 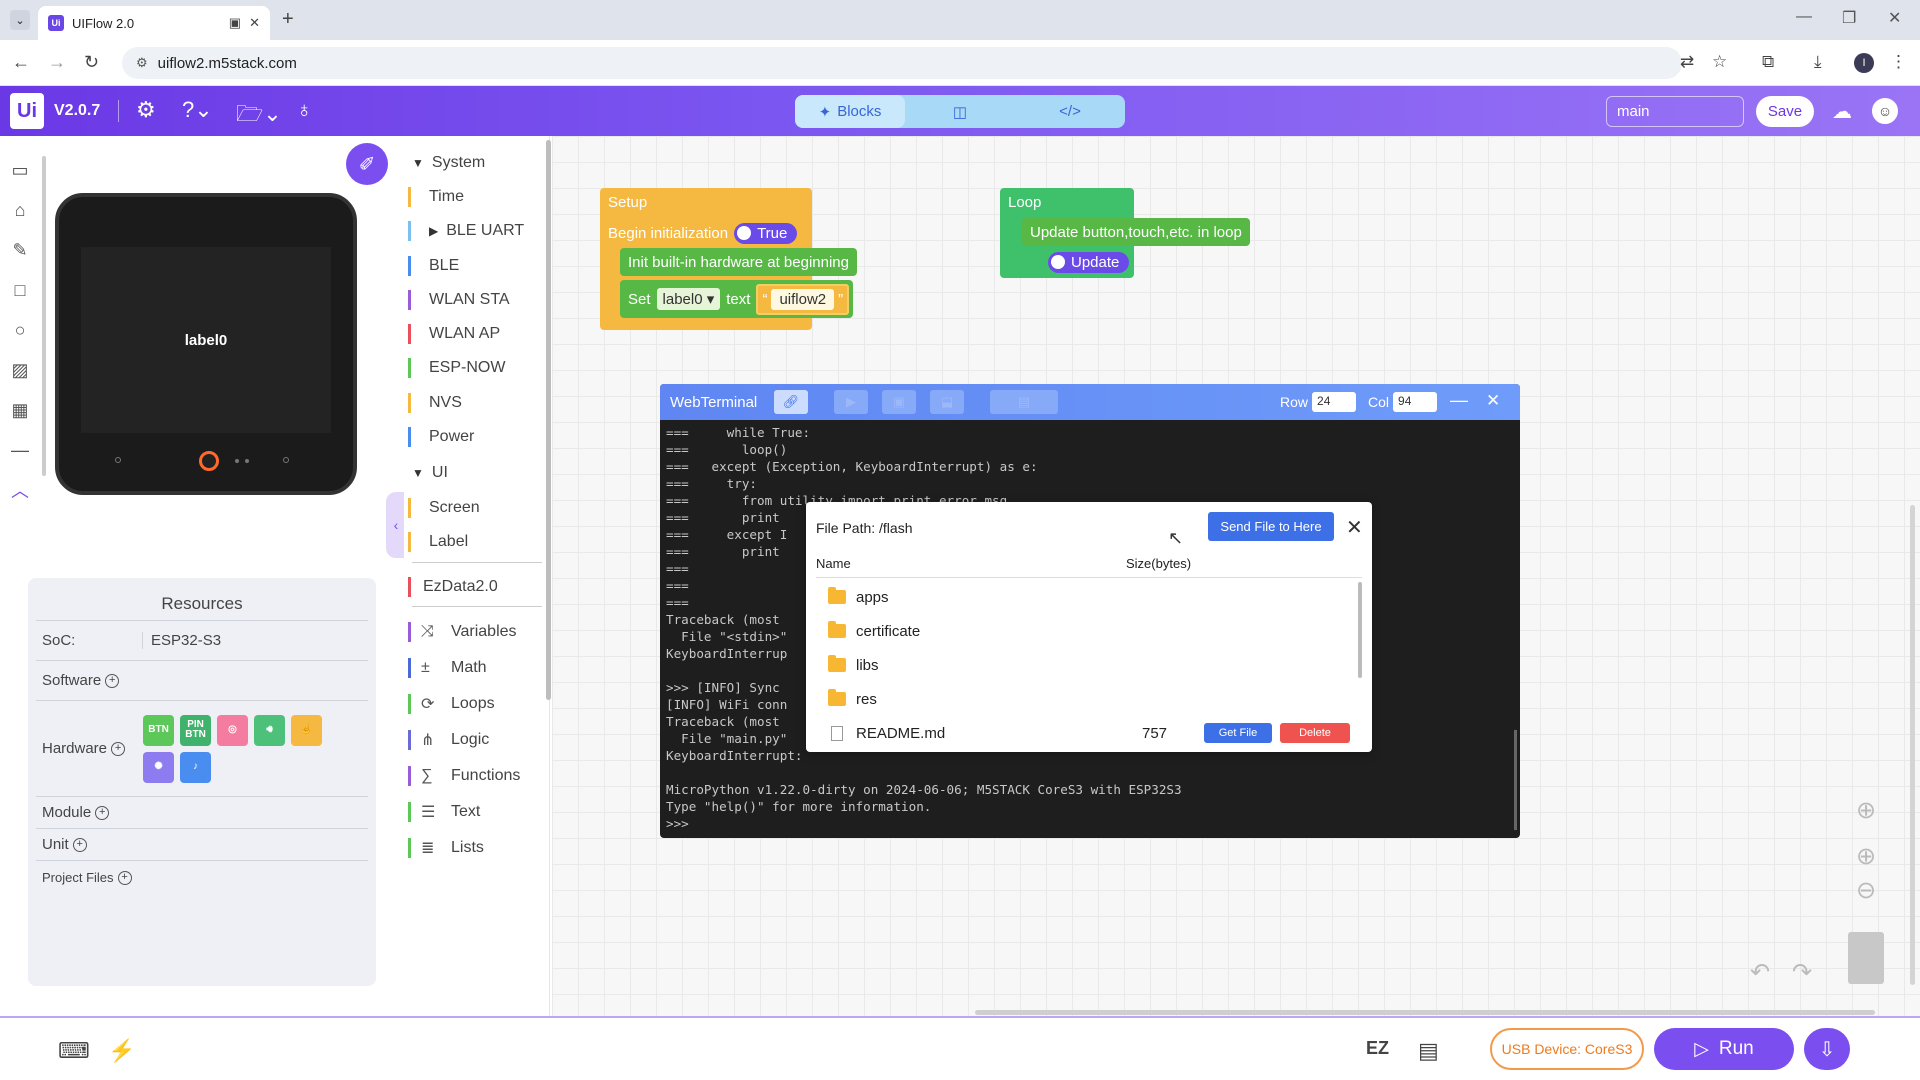 What do you see at coordinates (1515, 780) in the screenshot?
I see `terminal-scrollbar` at bounding box center [1515, 780].